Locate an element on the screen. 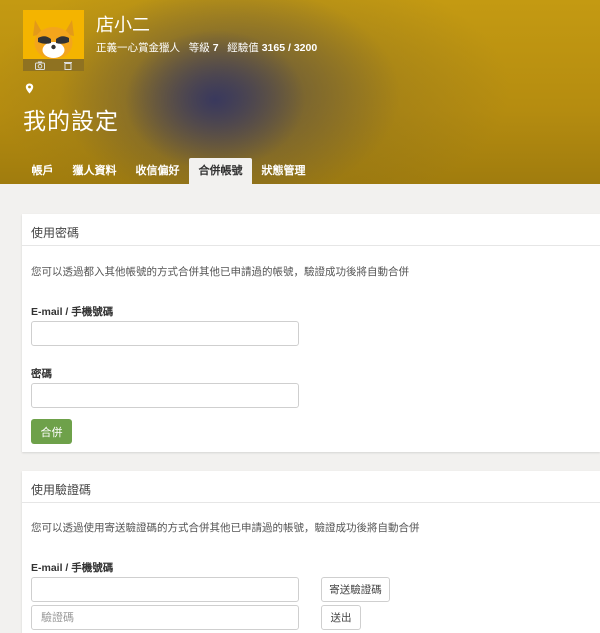 The height and width of the screenshot is (633, 600). code-email-phone-input is located at coordinates (165, 589).